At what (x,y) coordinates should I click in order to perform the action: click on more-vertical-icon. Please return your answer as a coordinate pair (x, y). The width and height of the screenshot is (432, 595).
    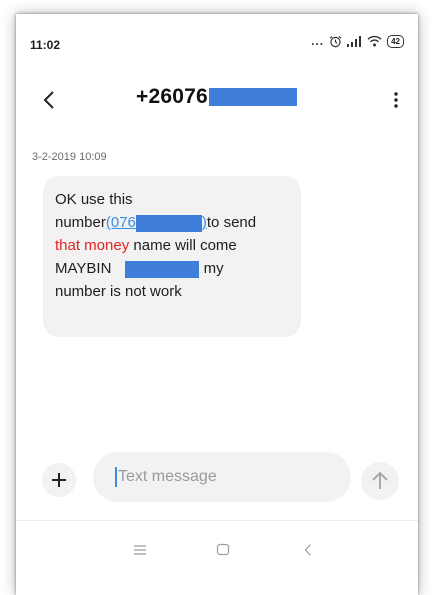
    Looking at the image, I should click on (396, 100).